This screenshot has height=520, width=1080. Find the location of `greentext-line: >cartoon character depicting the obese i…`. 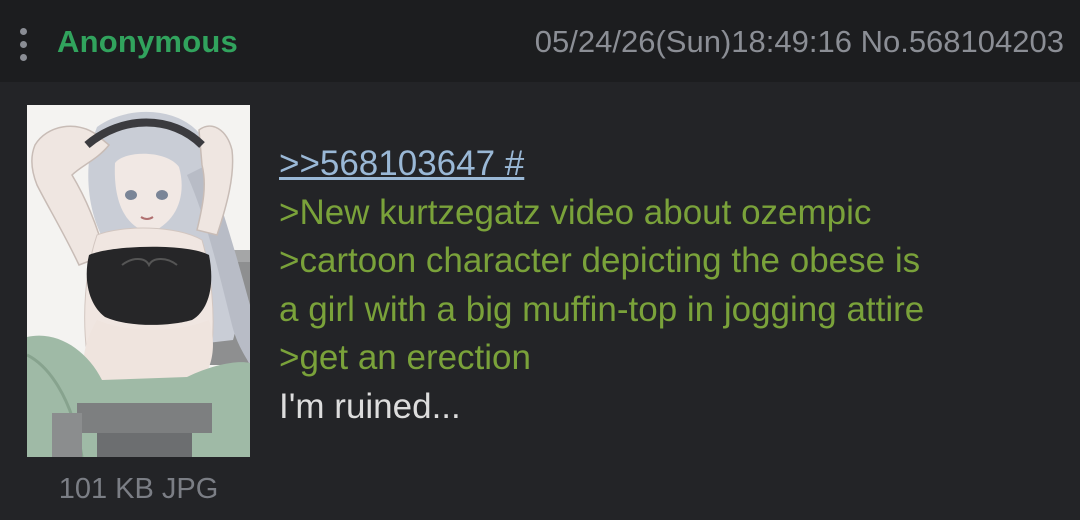

greentext-line: >cartoon character depicting the obese i… is located at coordinates (600, 260).